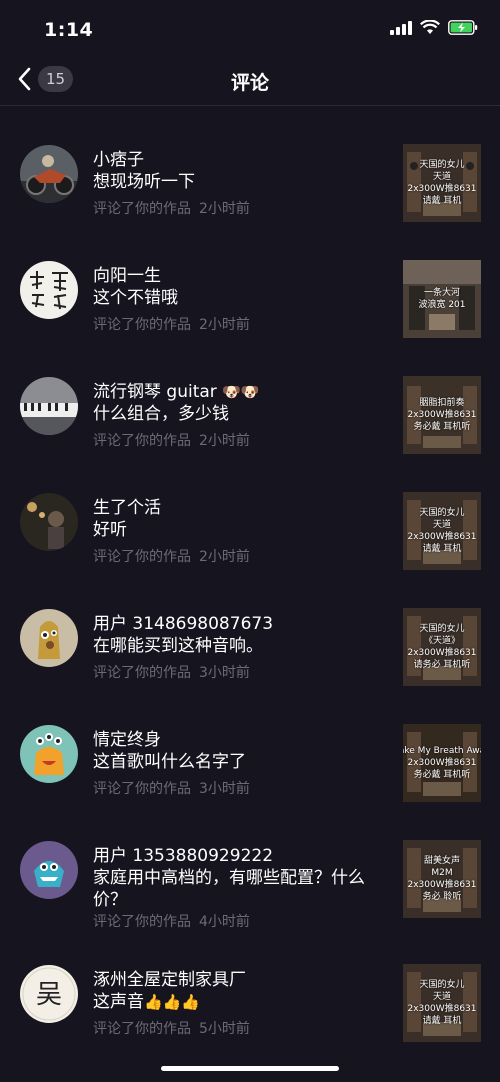  I want to click on commenter-name: 流行钢琴 guitar 🐶🐶, so click(176, 389).